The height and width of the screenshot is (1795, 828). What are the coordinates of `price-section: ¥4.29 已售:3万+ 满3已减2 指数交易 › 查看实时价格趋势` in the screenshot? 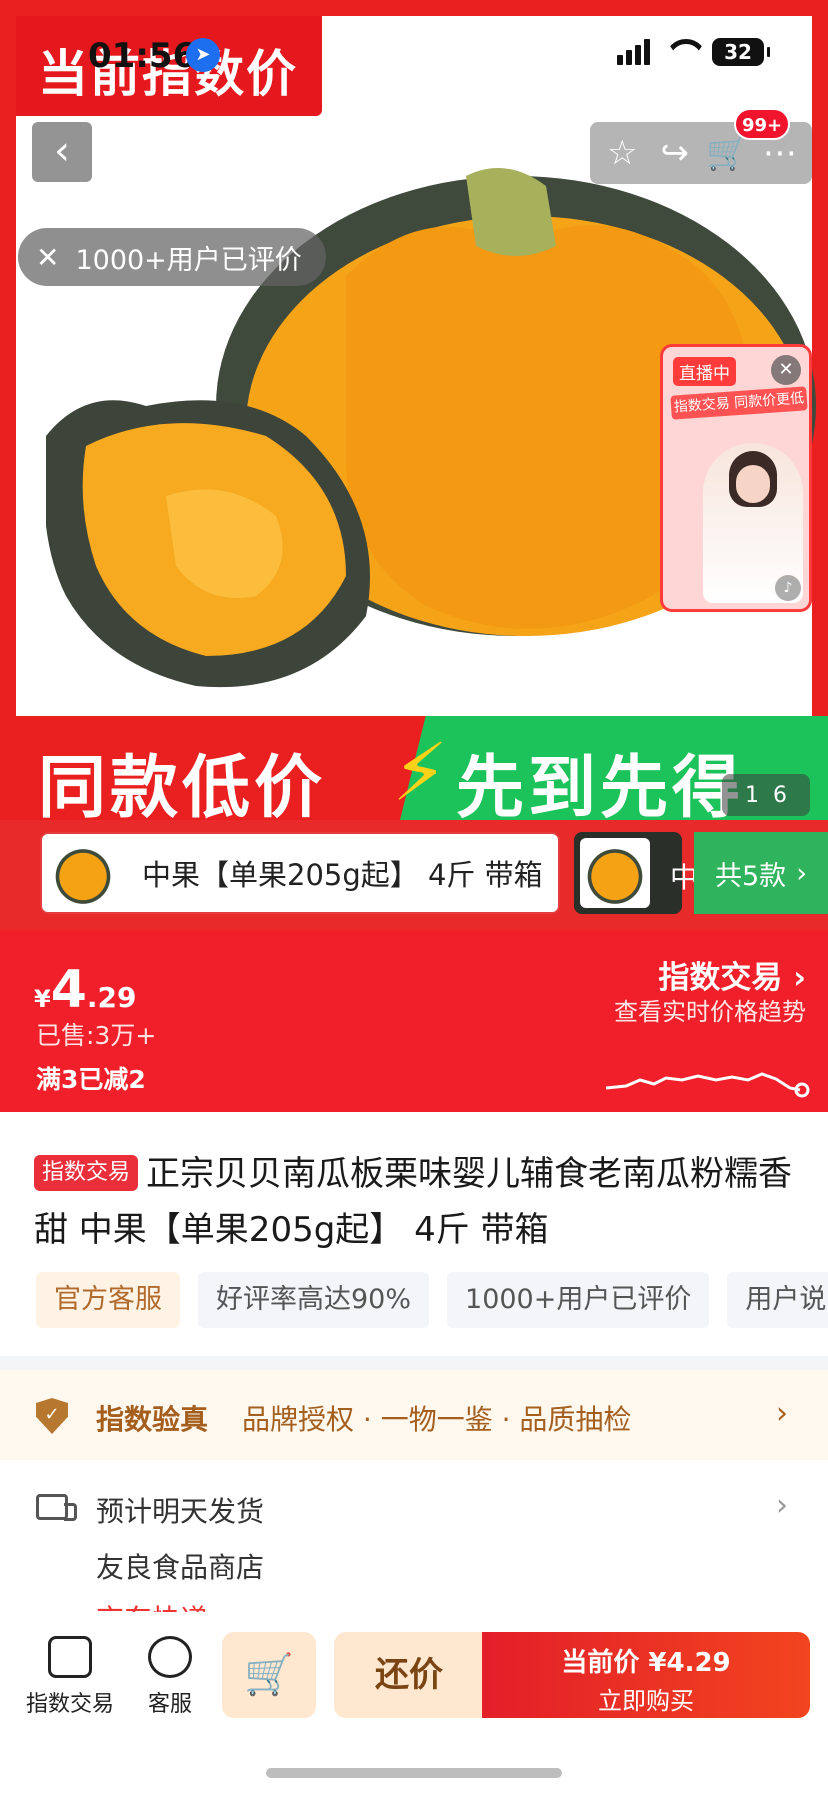 It's located at (414, 1021).